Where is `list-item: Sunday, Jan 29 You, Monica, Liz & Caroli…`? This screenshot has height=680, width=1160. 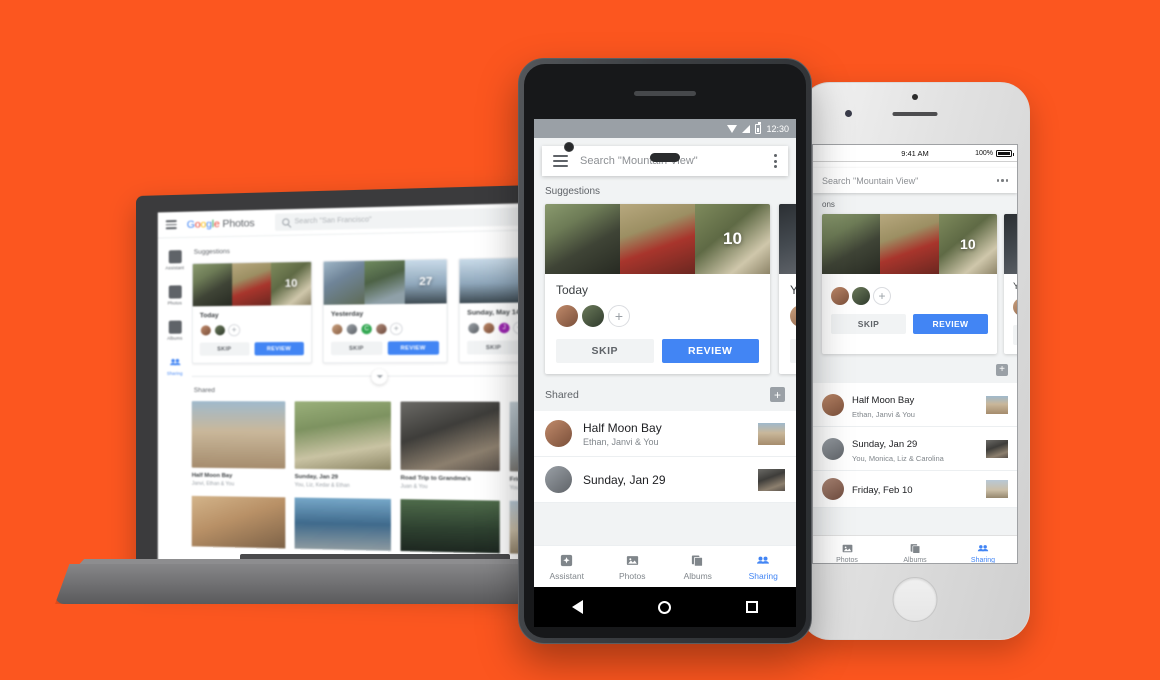 list-item: Sunday, Jan 29 You, Monica, Liz & Caroli… is located at coordinates (915, 449).